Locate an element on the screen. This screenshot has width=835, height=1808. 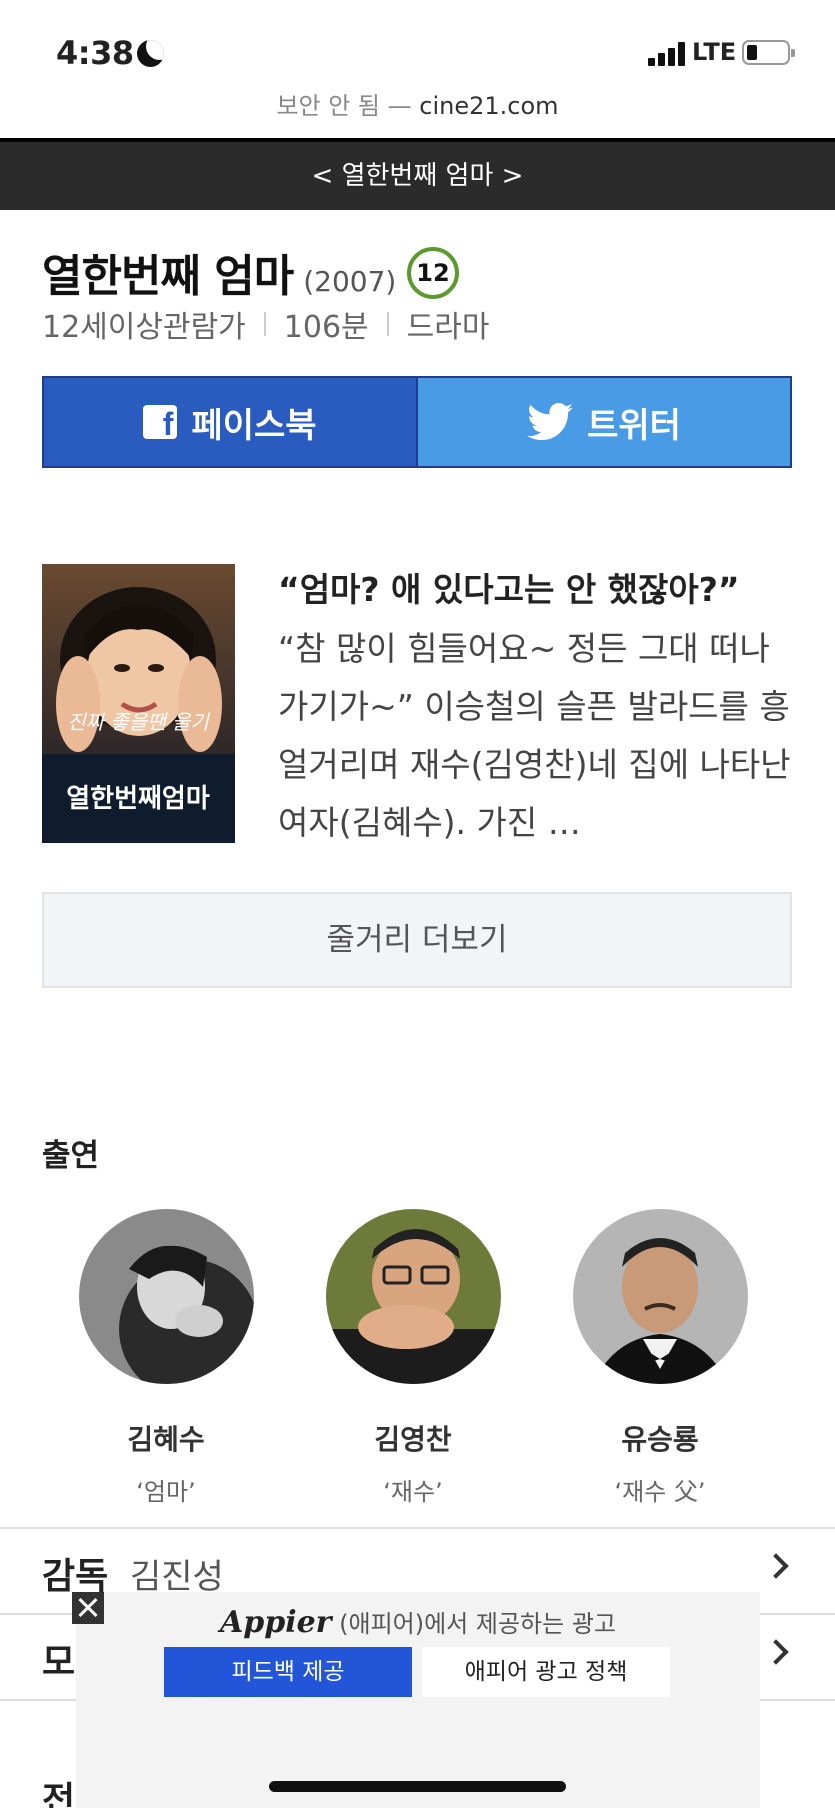
rating-text: 12세이상관람가 is located at coordinates (144, 327).